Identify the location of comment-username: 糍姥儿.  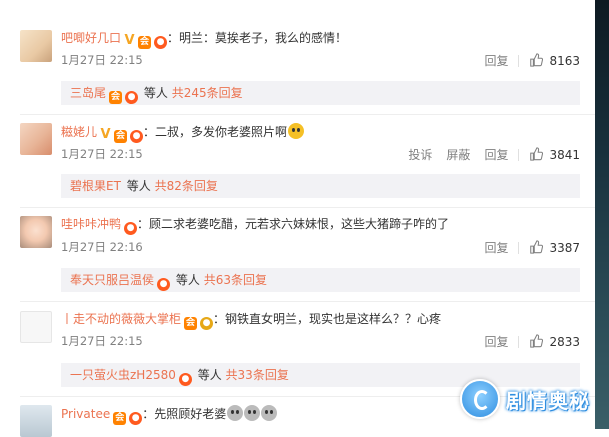
(79, 132).